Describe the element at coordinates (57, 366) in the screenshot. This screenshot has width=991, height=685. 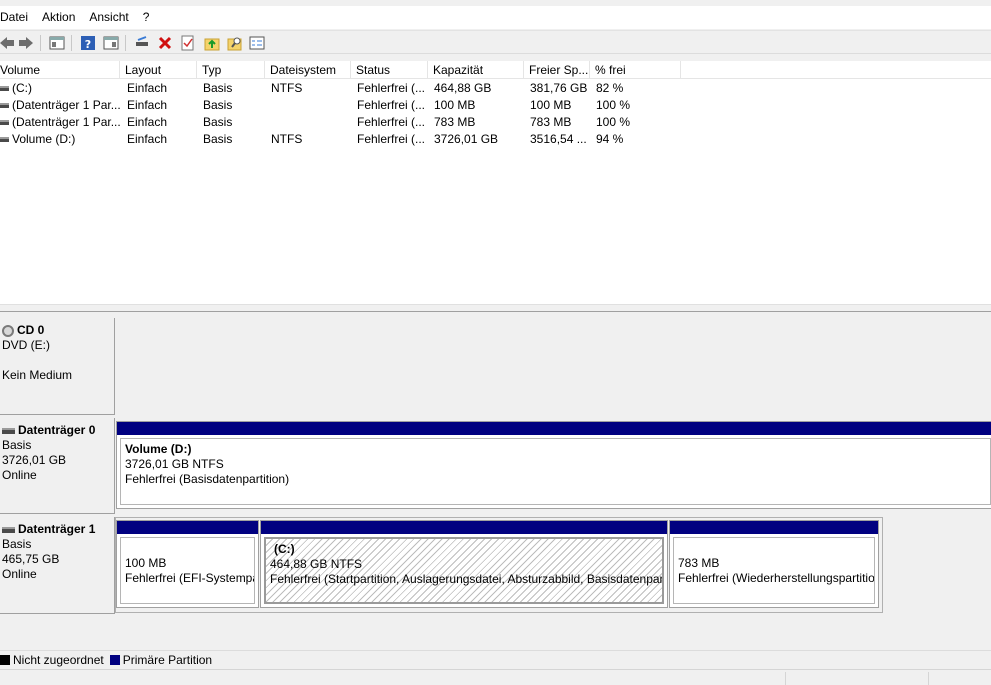
I see `disk-label-cd0: CD 0 DVD (E:) Kein Medium` at that location.